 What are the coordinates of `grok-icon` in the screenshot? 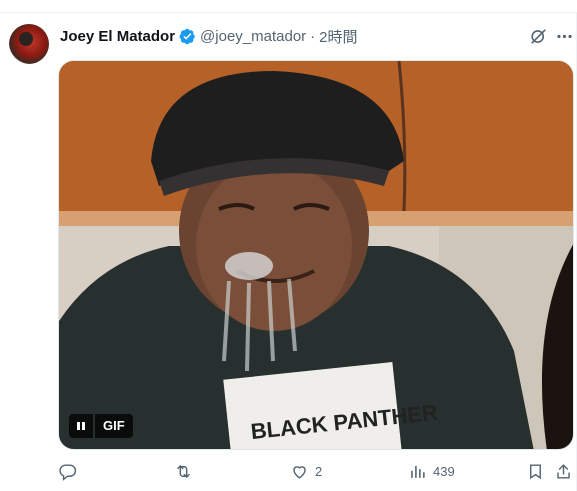 It's located at (538, 36).